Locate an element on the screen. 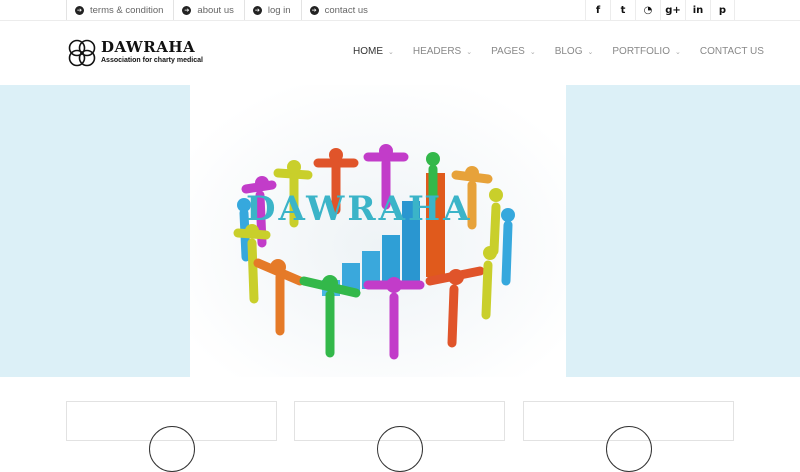 The width and height of the screenshot is (800, 472). linkedin-icon: in is located at coordinates (697, 10).